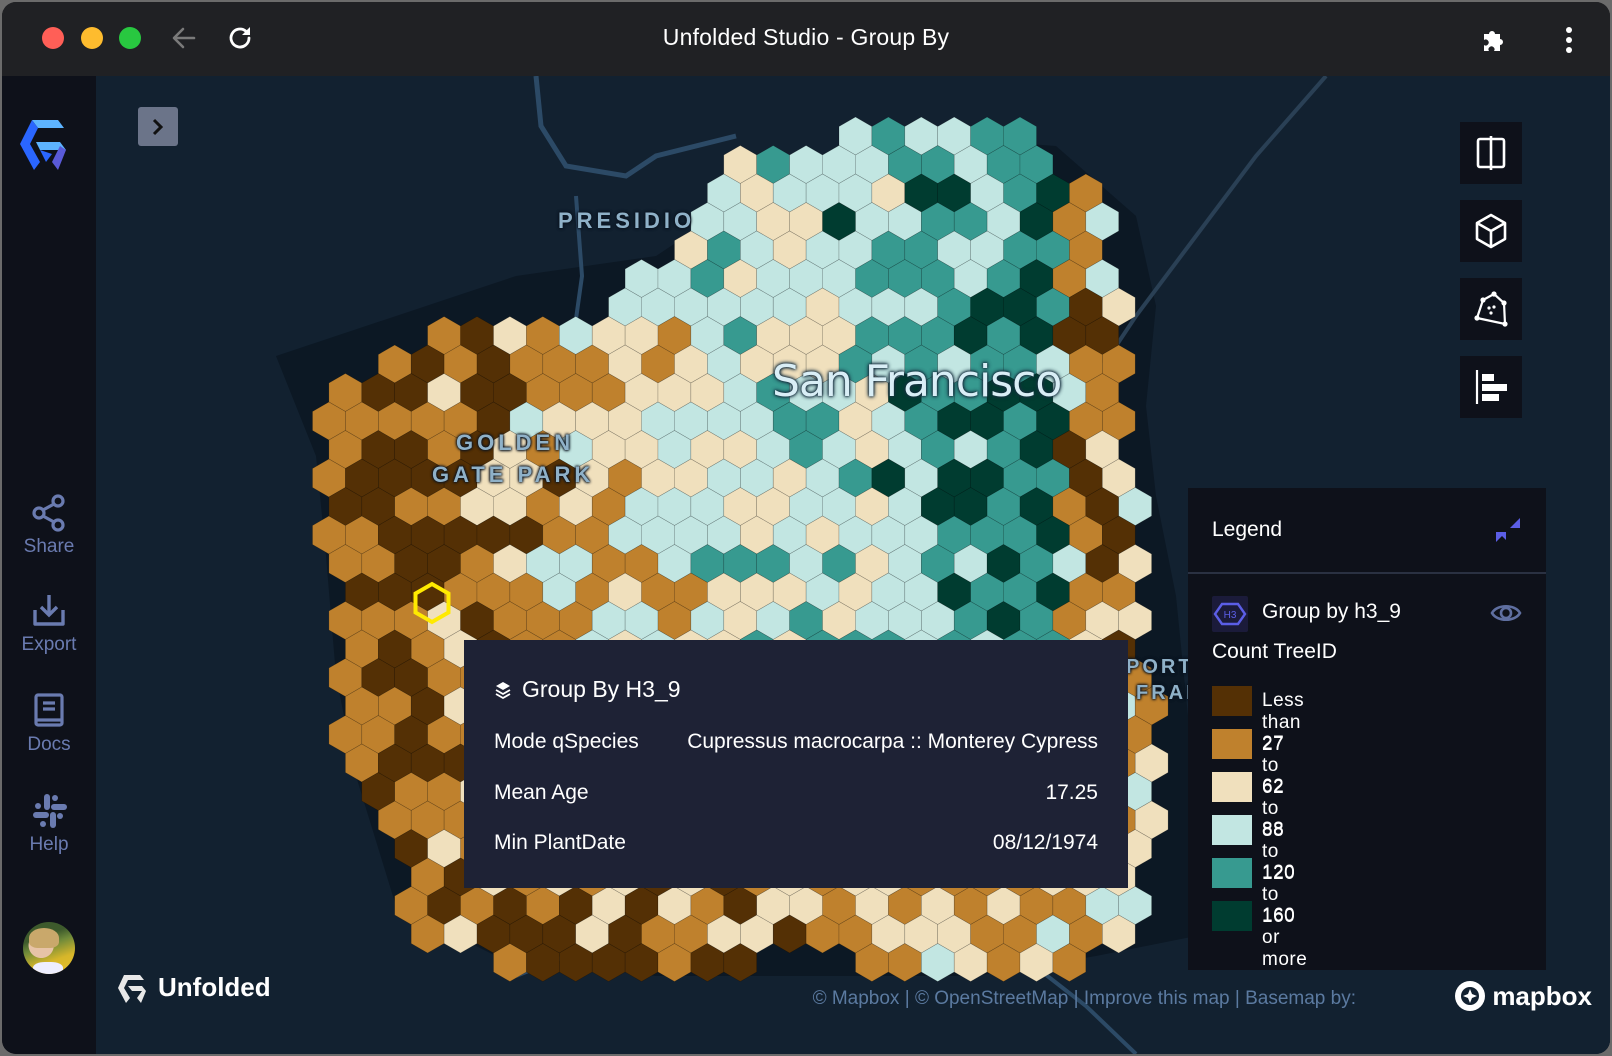 This screenshot has width=1612, height=1056. I want to click on share-icon, so click(48, 513).